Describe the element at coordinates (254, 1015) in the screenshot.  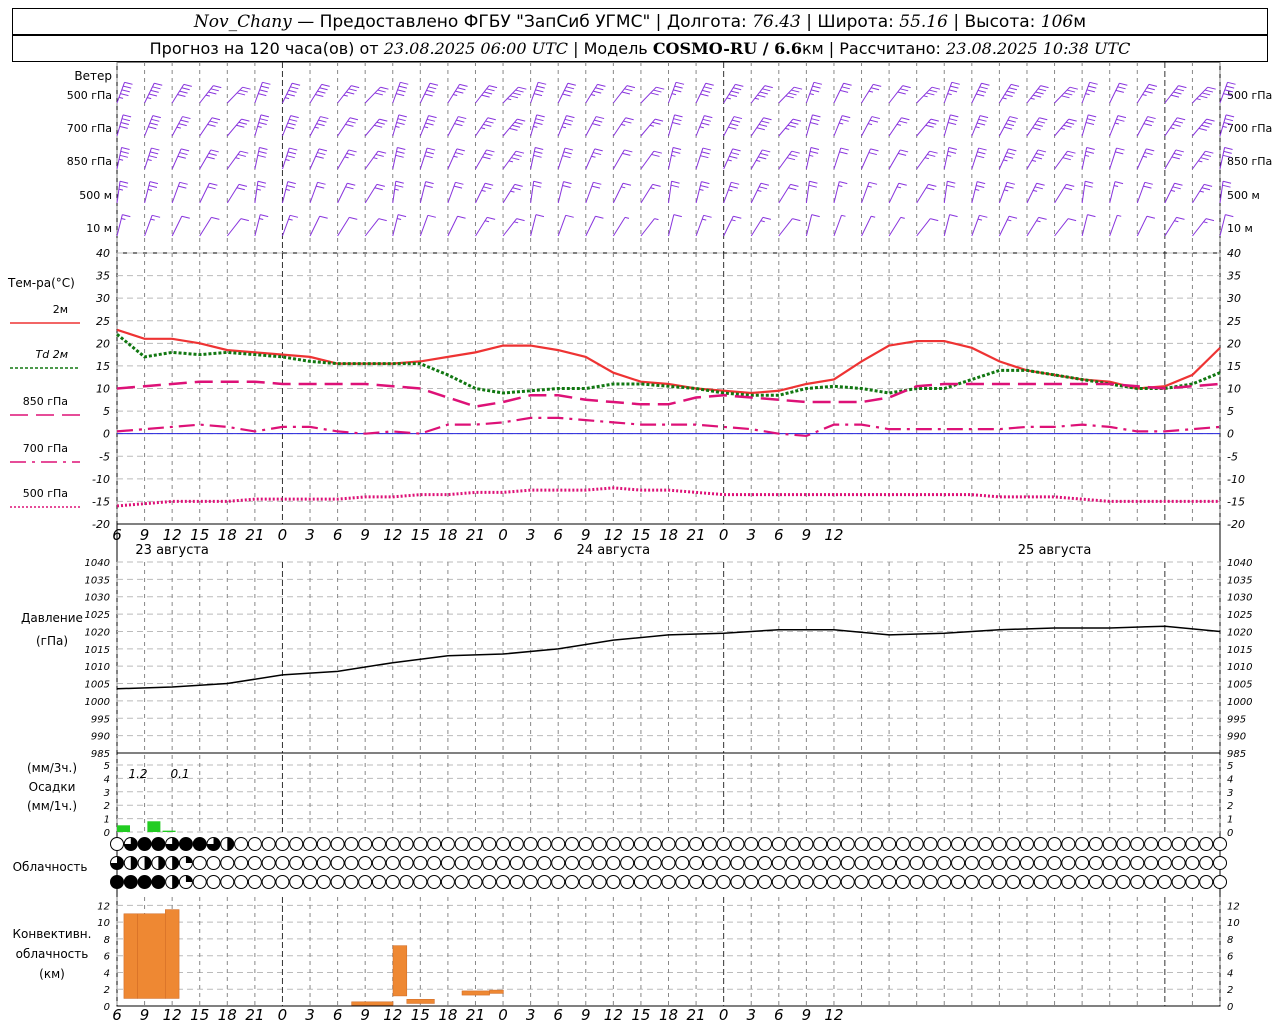
I see `time-tick-label-bottom: 21` at that location.